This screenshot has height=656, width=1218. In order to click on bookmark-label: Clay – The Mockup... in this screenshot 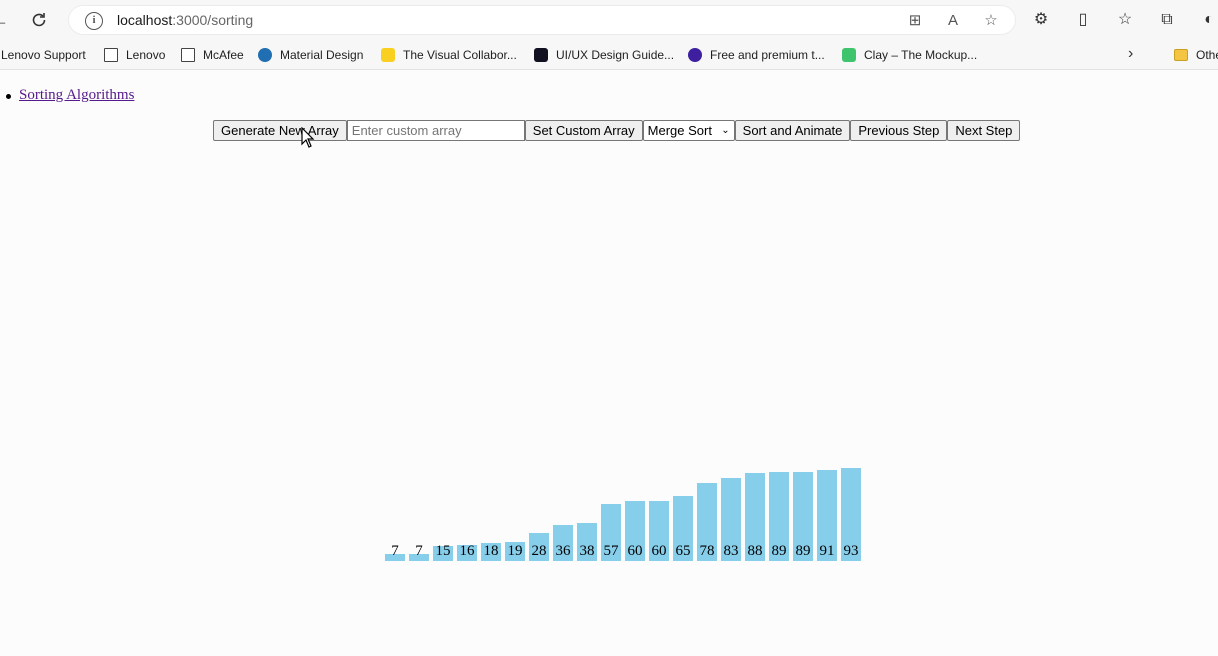, I will do `click(921, 55)`.